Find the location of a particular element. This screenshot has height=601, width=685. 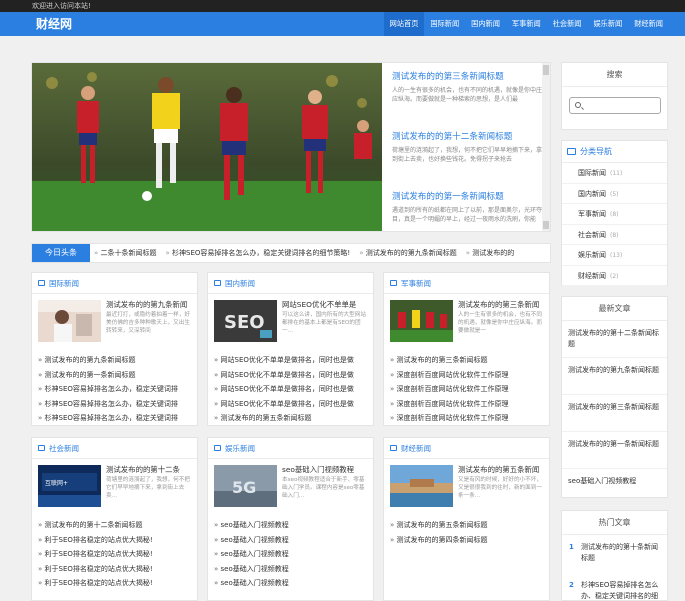

list-item: 测试发布的的第一条新闻标题 is located at coordinates (114, 375).